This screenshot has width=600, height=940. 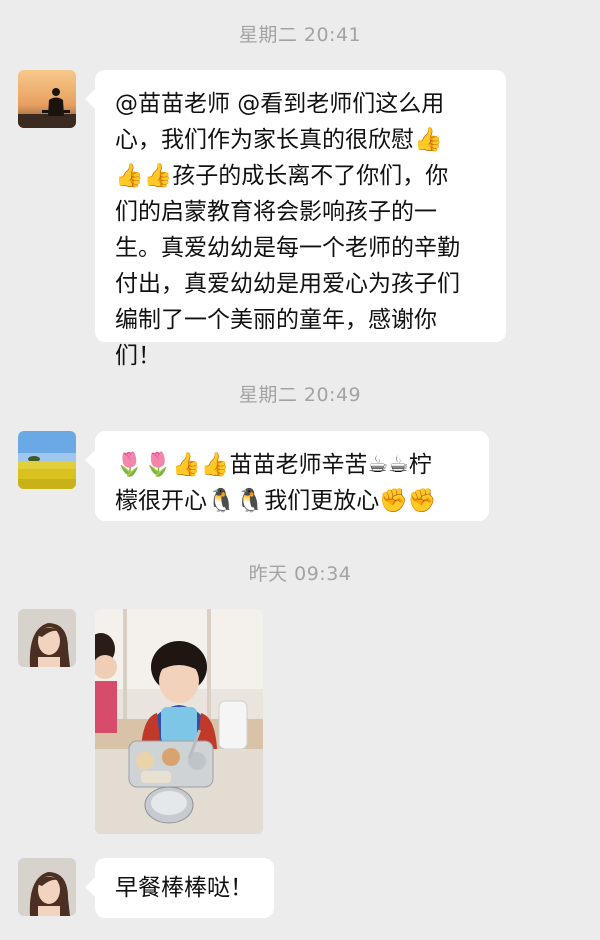 I want to click on timestamp: 昨天 09:34, so click(x=300, y=574).